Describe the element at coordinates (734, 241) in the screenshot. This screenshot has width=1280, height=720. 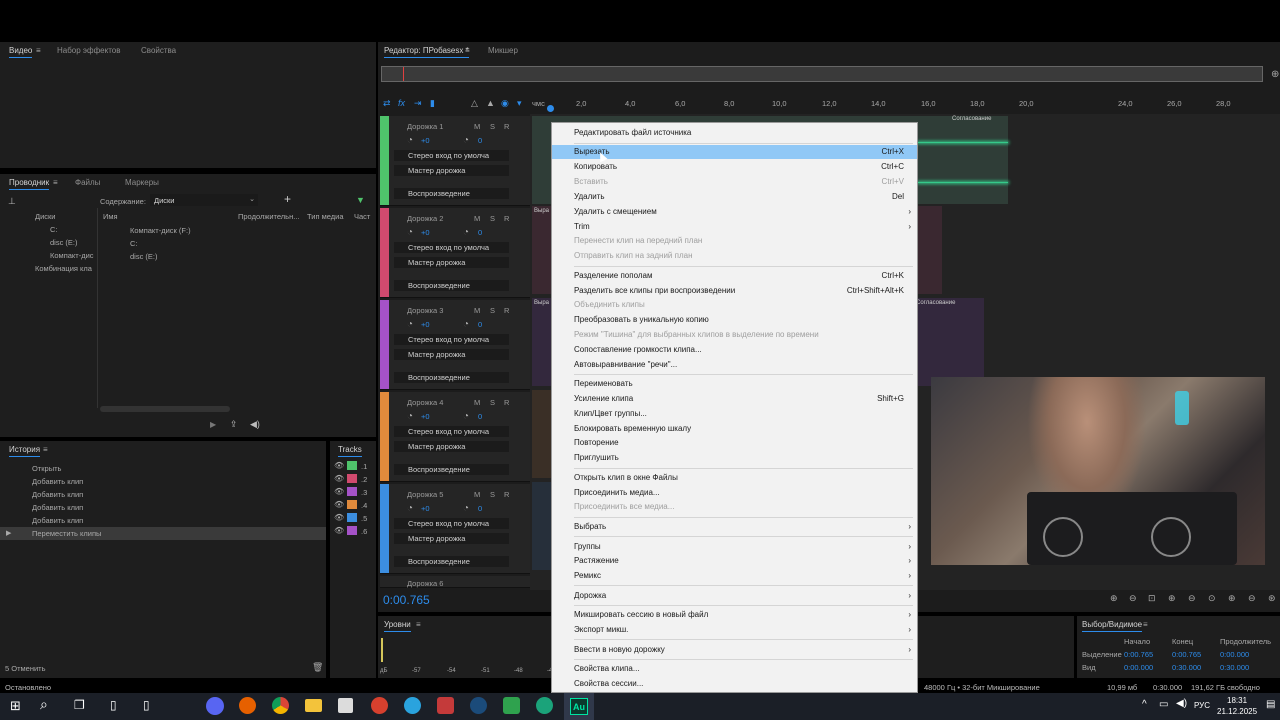
I see `menu-item-bring-front: Перенести клип на передний план` at that location.